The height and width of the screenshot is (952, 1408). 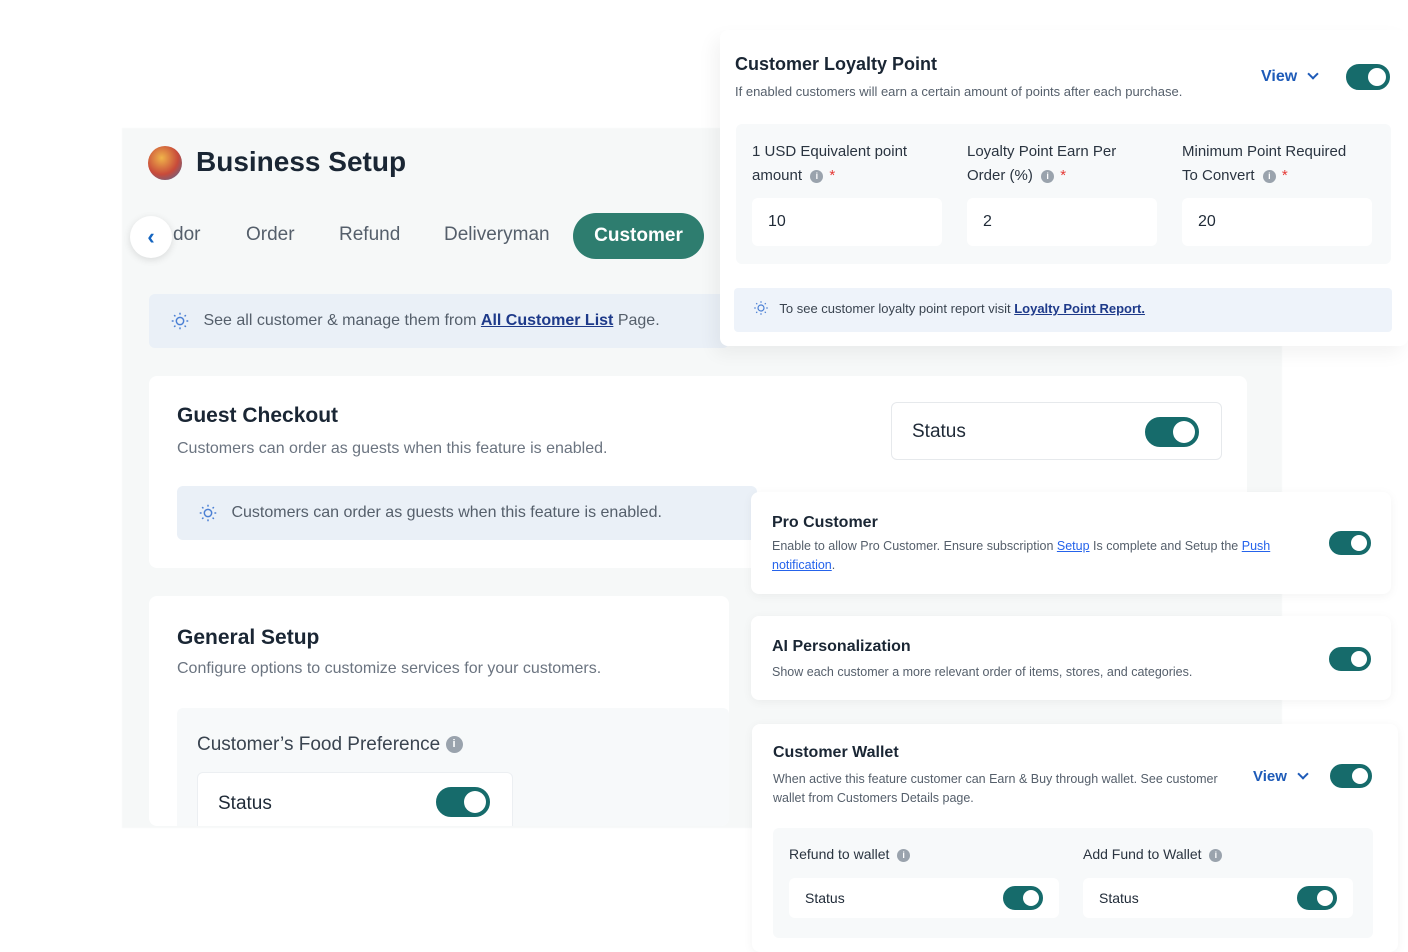 What do you see at coordinates (1218, 175) in the screenshot?
I see `field-label-line2: To Convert` at bounding box center [1218, 175].